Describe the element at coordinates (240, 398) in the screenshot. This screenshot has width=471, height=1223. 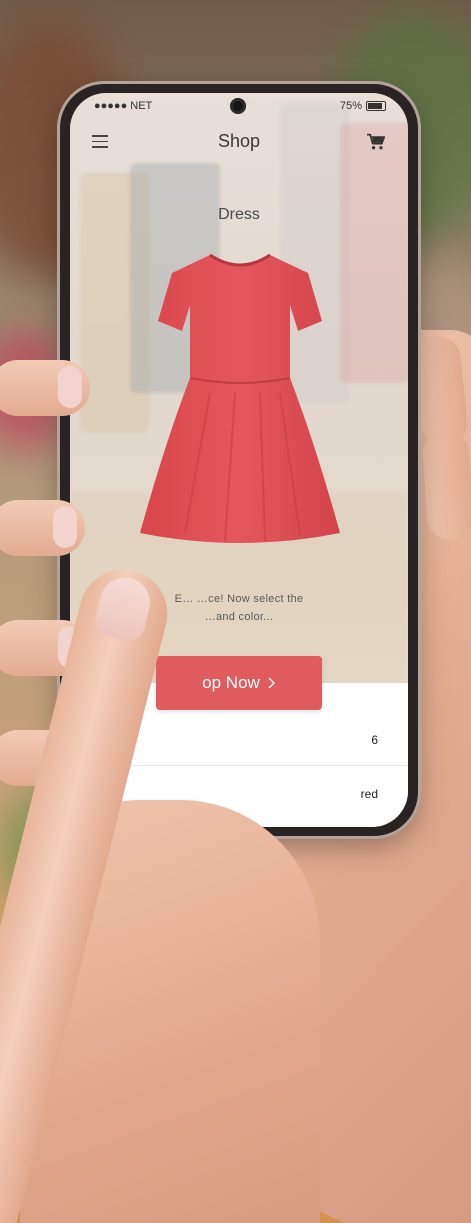
I see `dress-image` at that location.